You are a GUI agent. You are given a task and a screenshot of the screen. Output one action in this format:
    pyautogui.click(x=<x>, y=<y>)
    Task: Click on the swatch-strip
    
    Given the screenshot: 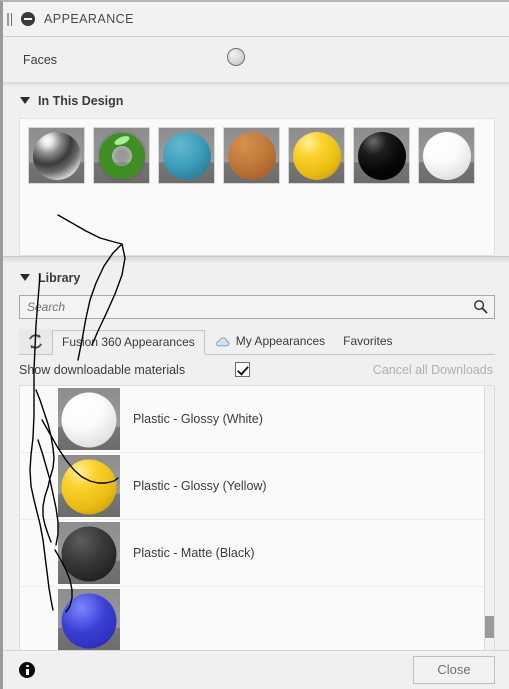 What is the action you would take?
    pyautogui.click(x=261, y=155)
    